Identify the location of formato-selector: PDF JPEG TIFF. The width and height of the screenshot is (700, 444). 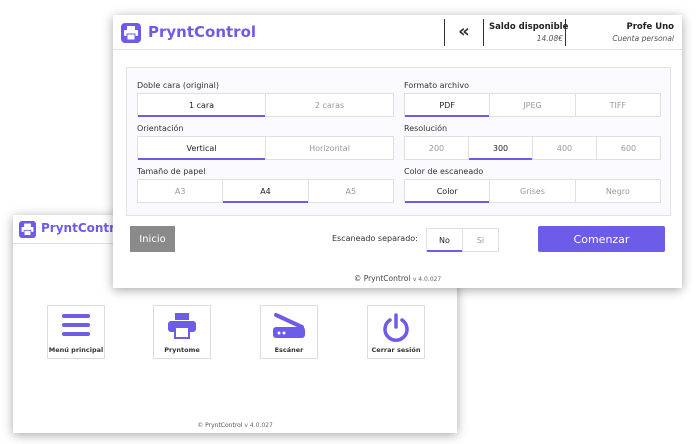
(532, 105).